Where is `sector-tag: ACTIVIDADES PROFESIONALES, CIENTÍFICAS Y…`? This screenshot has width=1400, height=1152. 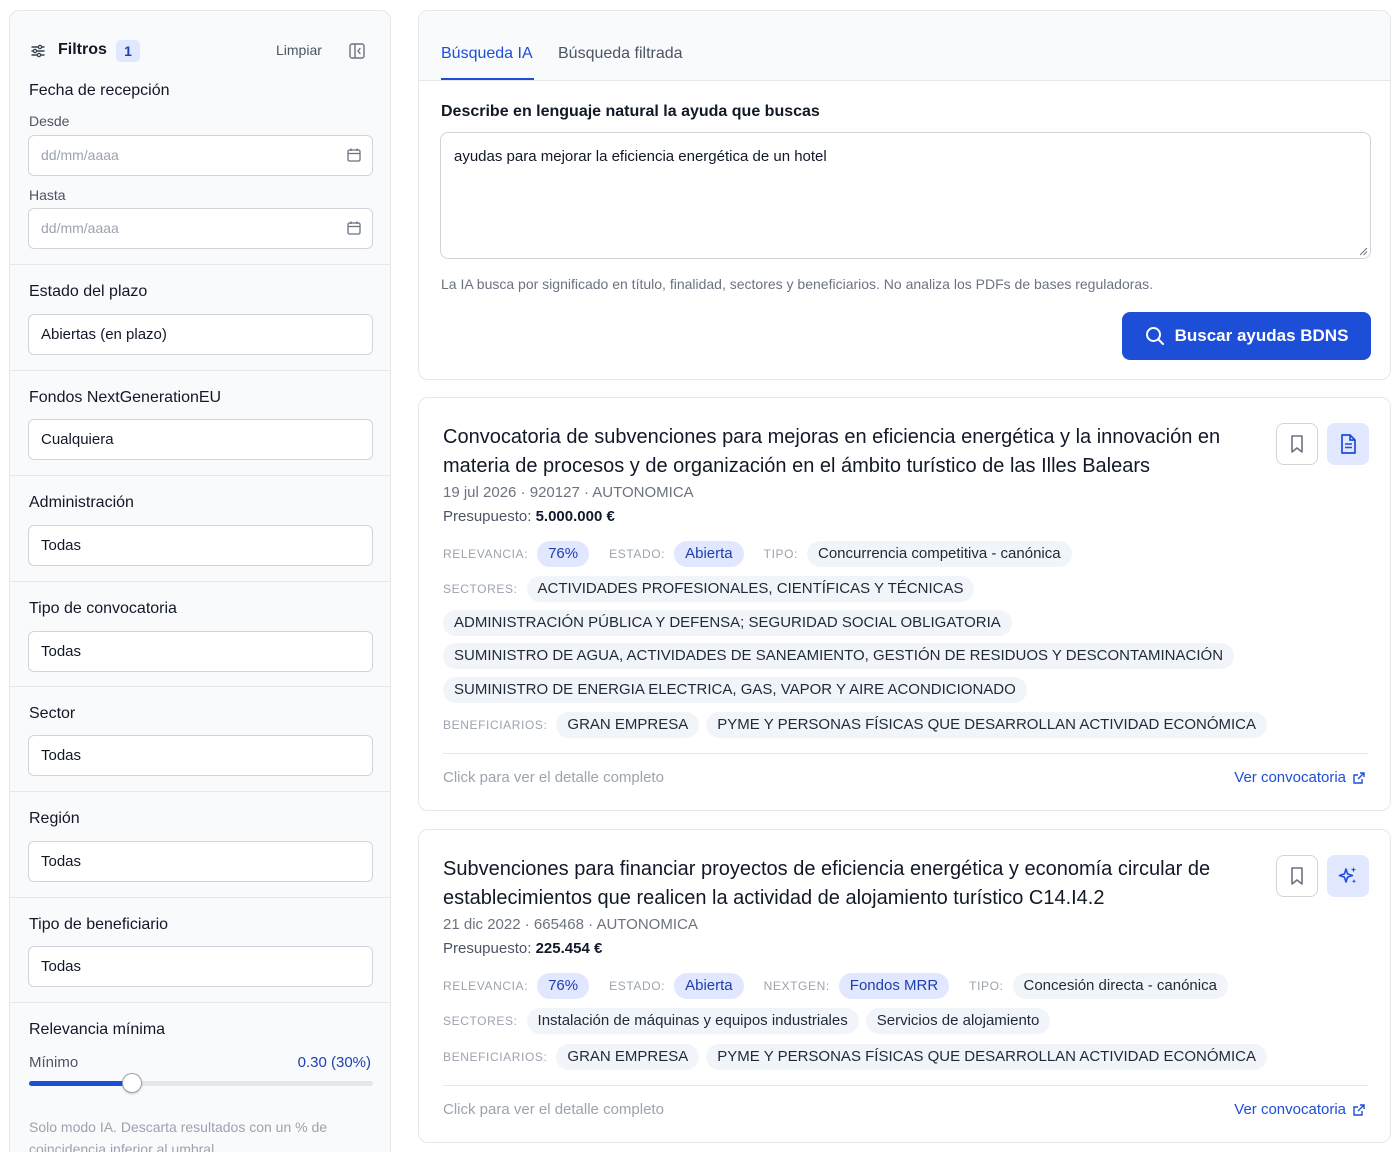 sector-tag: ACTIVIDADES PROFESIONALES, CIENTÍFICAS Y… is located at coordinates (750, 589).